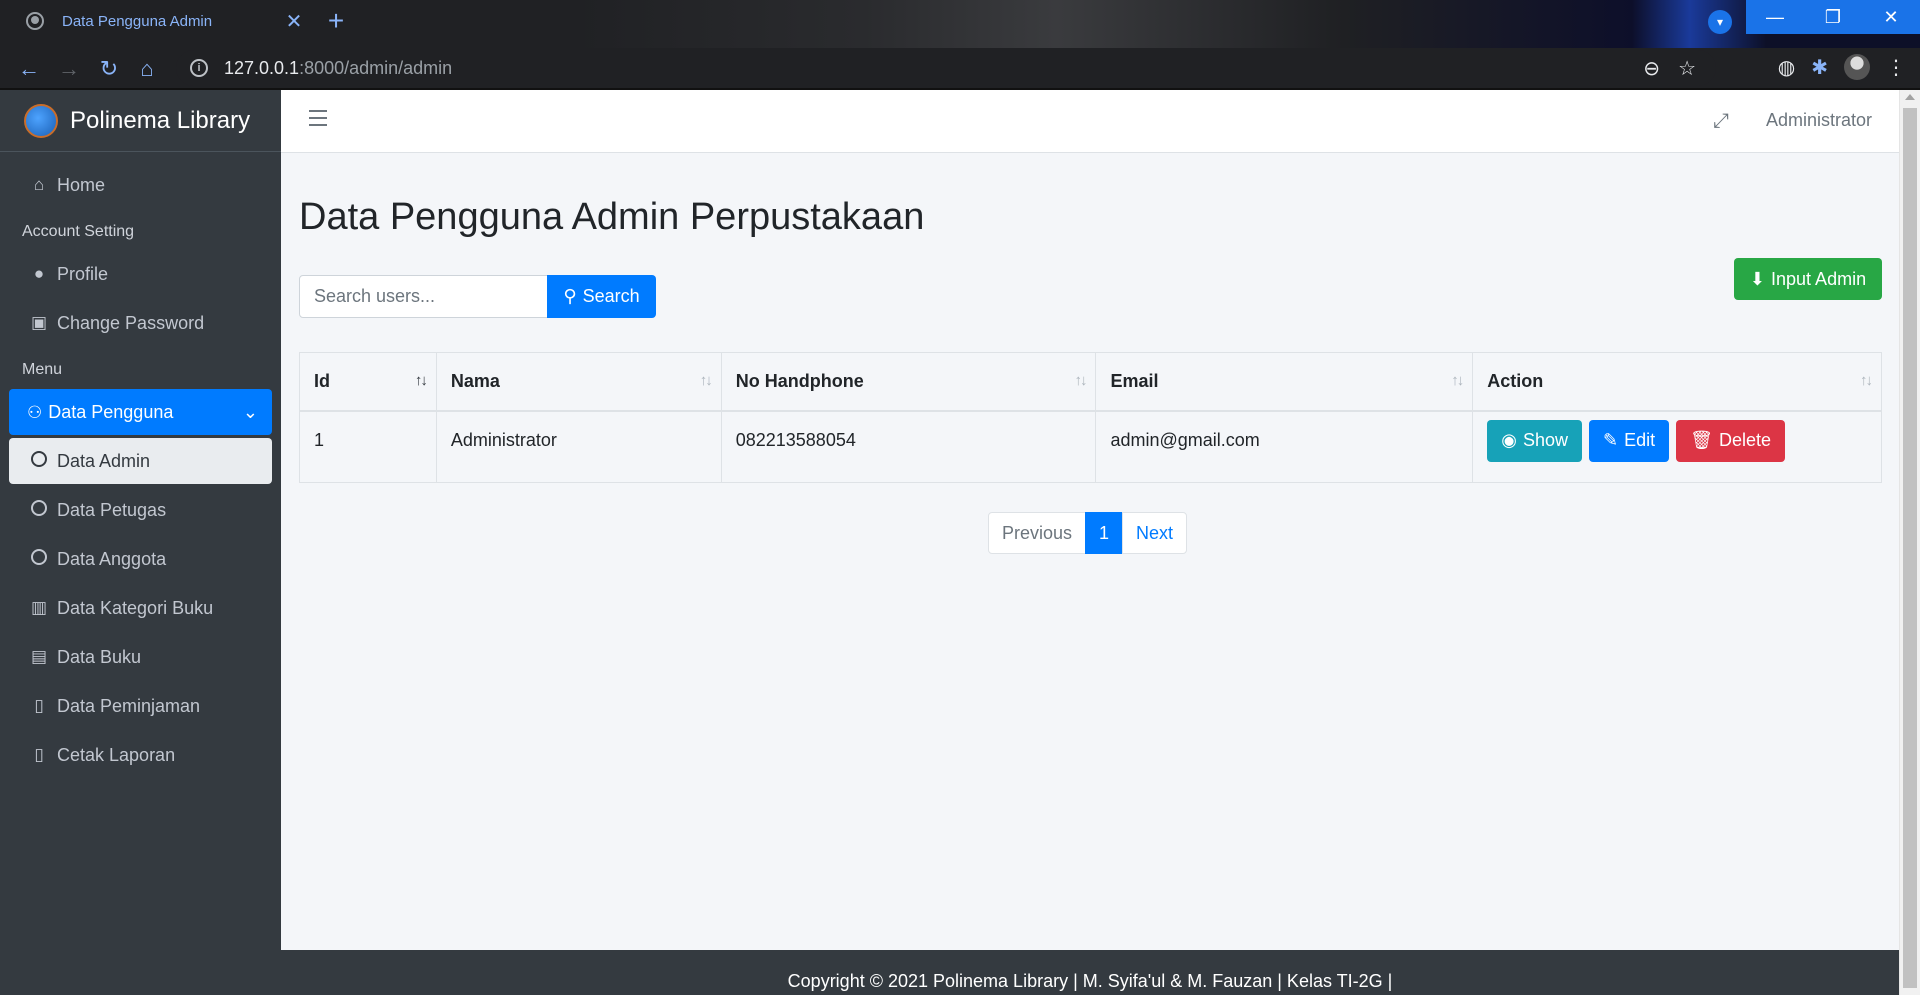 This screenshot has width=1920, height=995. I want to click on brand-logo, so click(41, 120).